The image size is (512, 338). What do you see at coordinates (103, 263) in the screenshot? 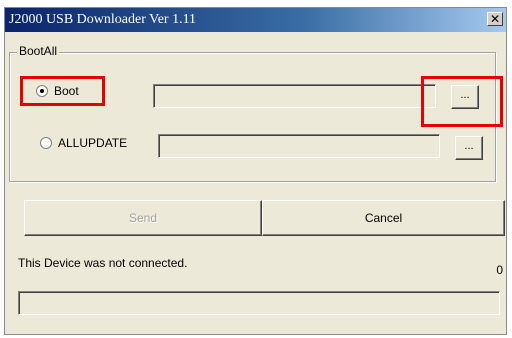
I see `connection-status-text: This Device was not connected.` at bounding box center [103, 263].